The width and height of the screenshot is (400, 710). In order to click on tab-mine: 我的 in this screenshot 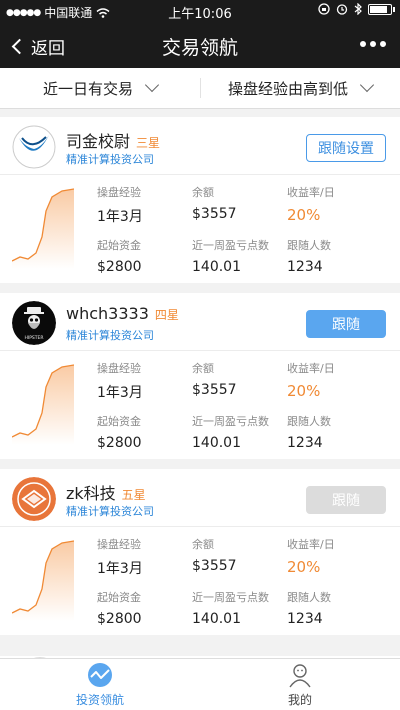, I will do `click(300, 684)`.